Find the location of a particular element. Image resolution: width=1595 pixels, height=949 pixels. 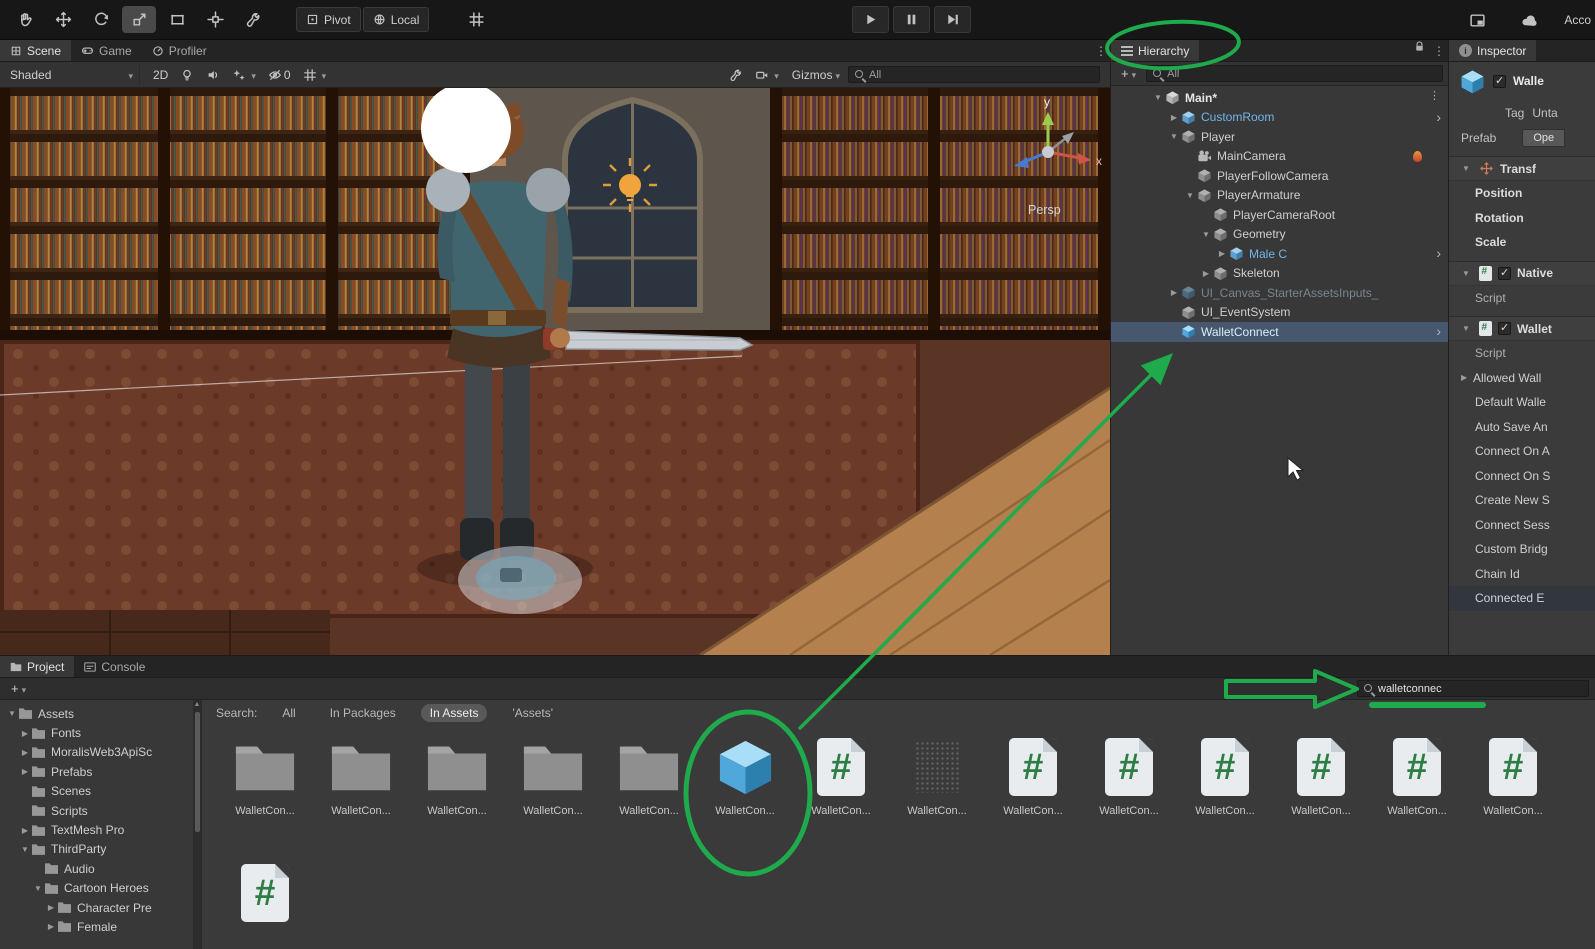

project-folder-item: Scenes is located at coordinates (96, 791).